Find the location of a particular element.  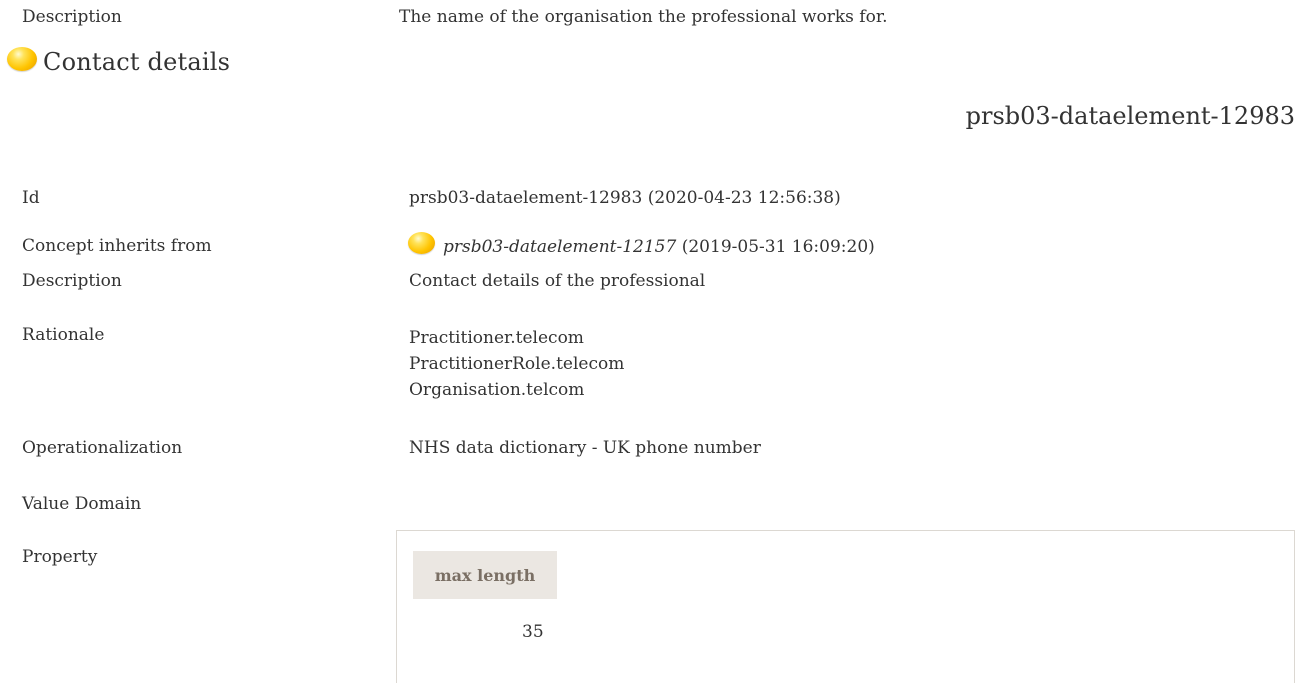

property-label: Property is located at coordinates (60, 557).